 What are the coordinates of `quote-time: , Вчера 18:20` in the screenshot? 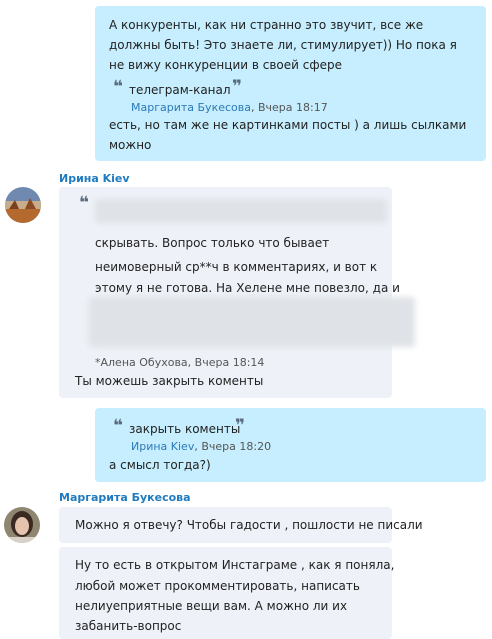 It's located at (233, 446).